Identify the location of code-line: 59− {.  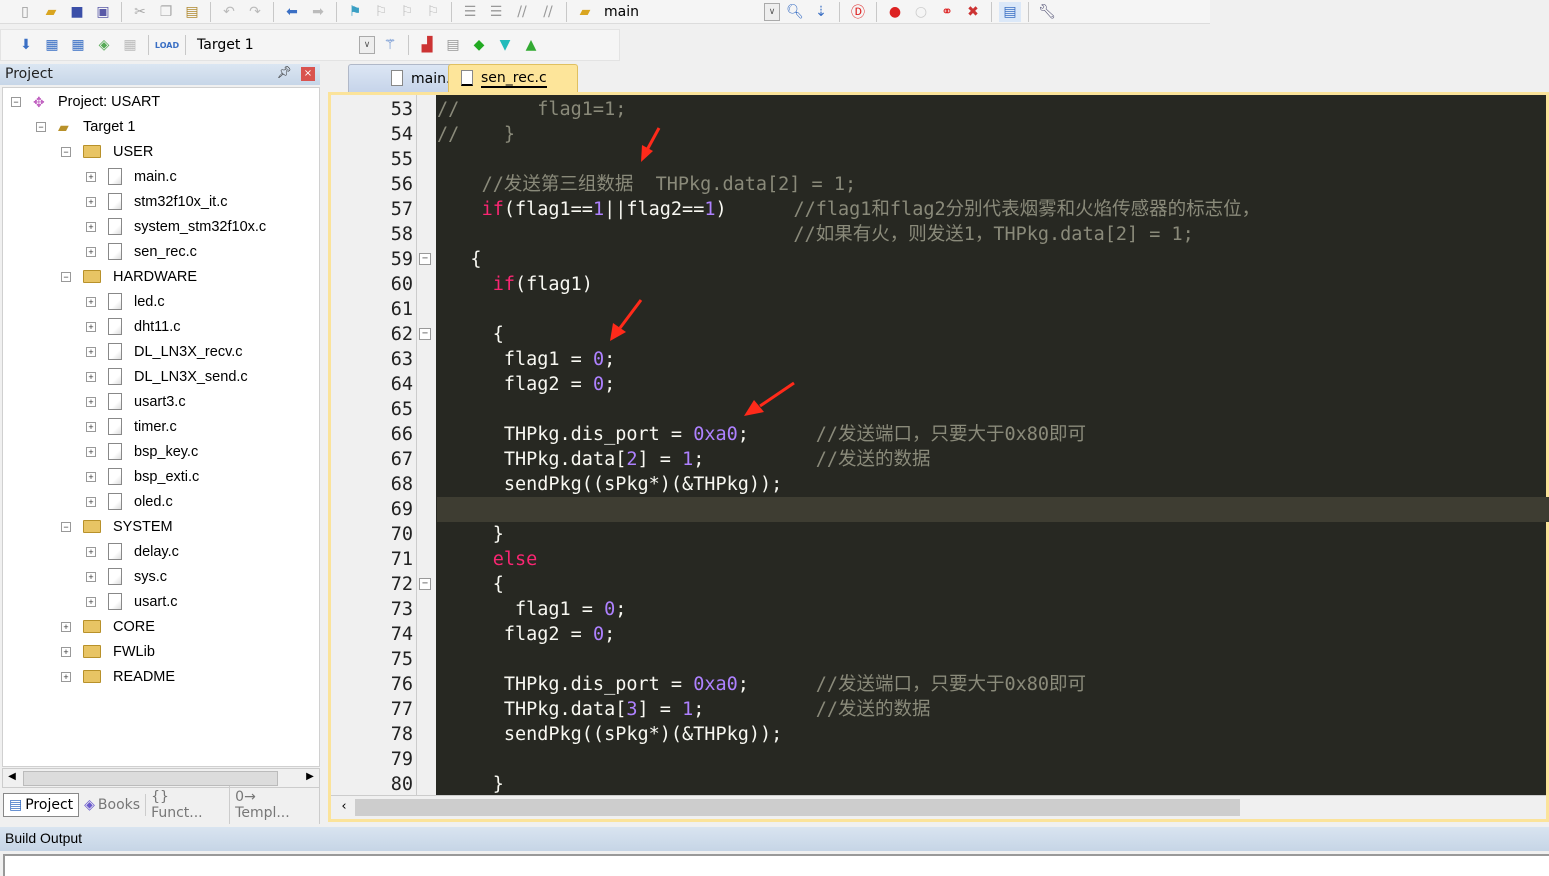
(940, 259).